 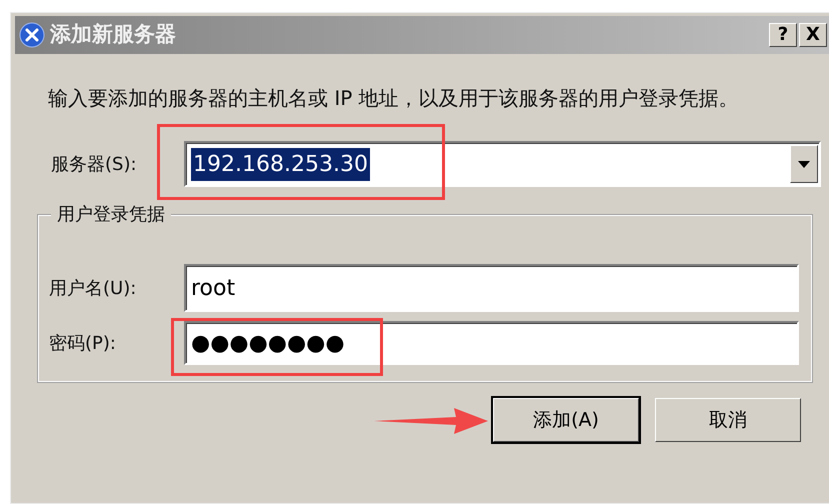 What do you see at coordinates (93, 288) in the screenshot?
I see `username-label: 用户名(U):` at bounding box center [93, 288].